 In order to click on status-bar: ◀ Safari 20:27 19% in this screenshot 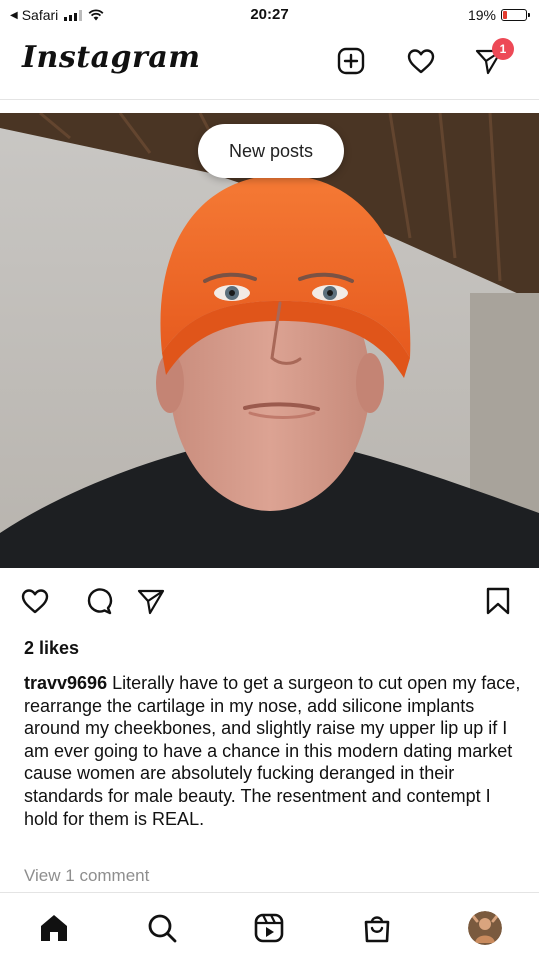, I will do `click(269, 16)`.